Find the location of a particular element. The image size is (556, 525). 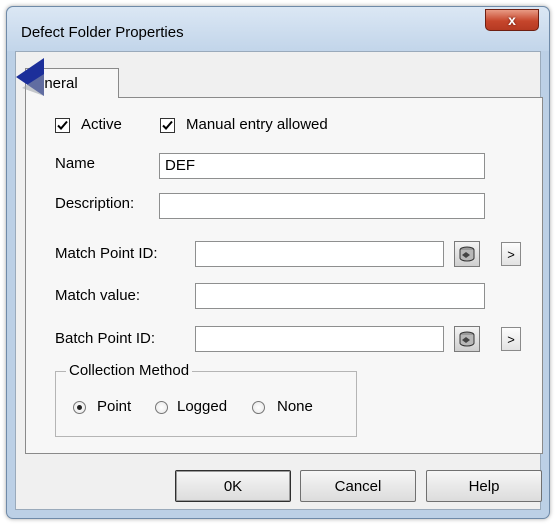

ok-button: 0K is located at coordinates (233, 486).